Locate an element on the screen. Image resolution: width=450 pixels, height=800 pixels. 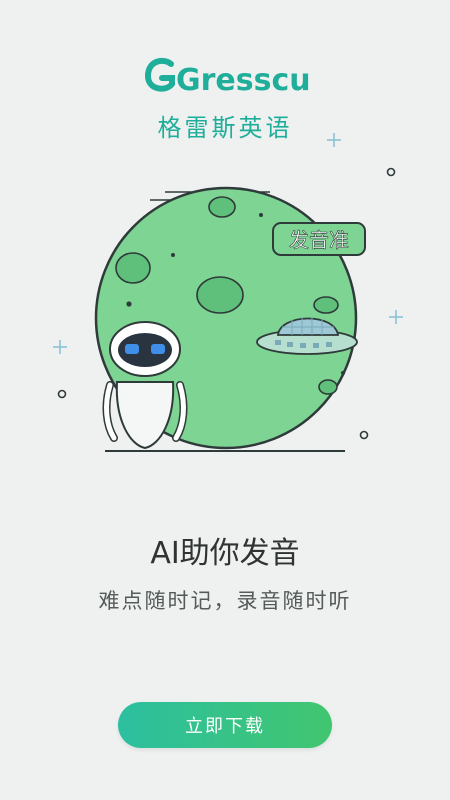
gresscup-logo: Gresscup is located at coordinates (227, 77).